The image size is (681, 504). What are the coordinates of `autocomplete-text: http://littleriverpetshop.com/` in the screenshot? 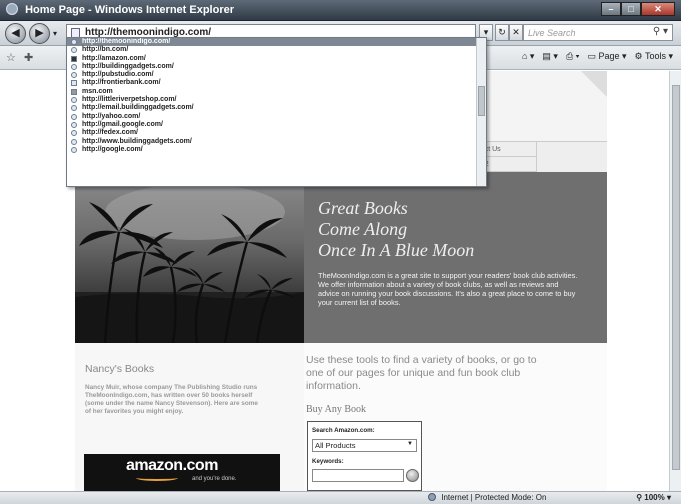 It's located at (129, 100).